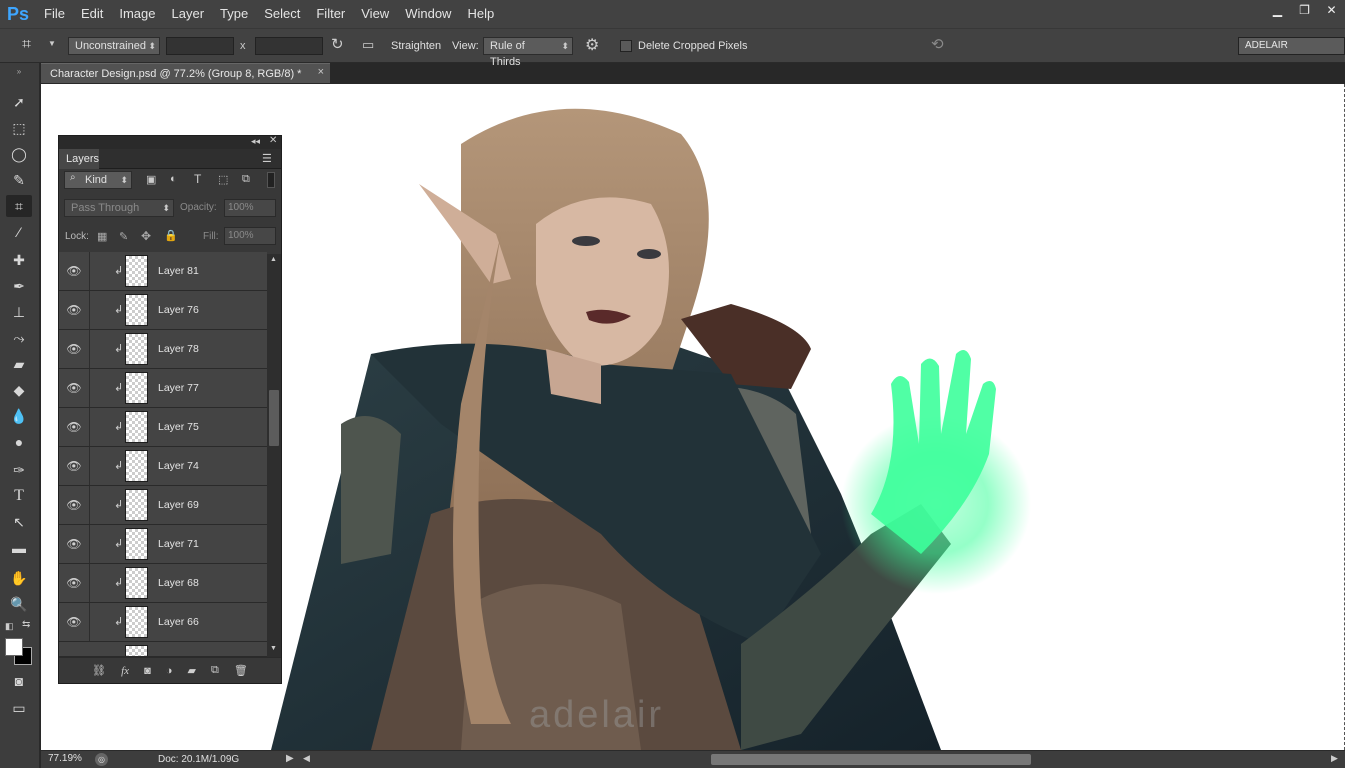 The width and height of the screenshot is (1345, 768). Describe the element at coordinates (19, 578) in the screenshot. I see `hand-tool-icon: ✋` at that location.